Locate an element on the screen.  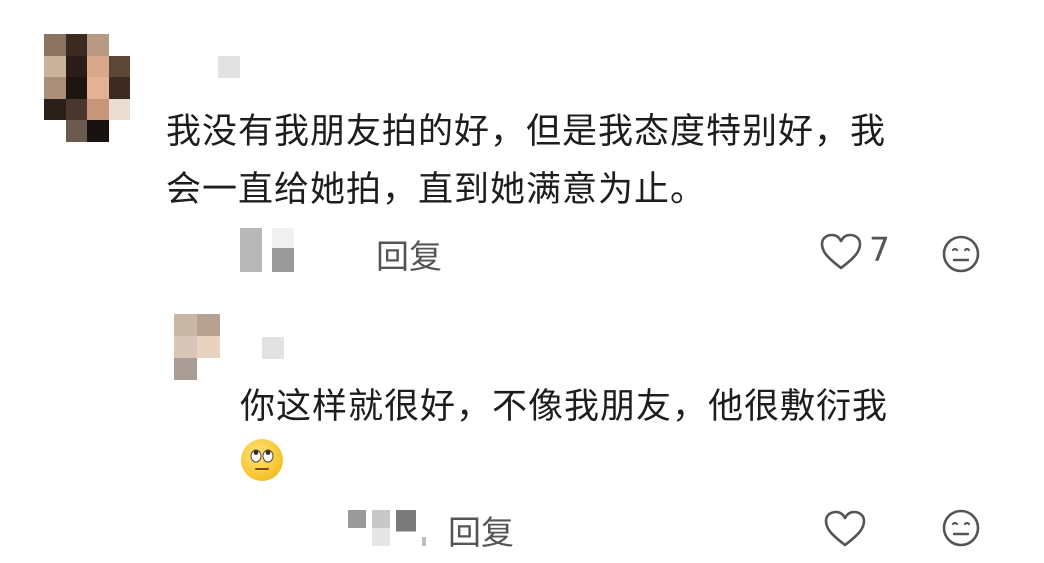
comment-text-line: 会一直给她拍，直到她满意为止。 is located at coordinates (436, 190).